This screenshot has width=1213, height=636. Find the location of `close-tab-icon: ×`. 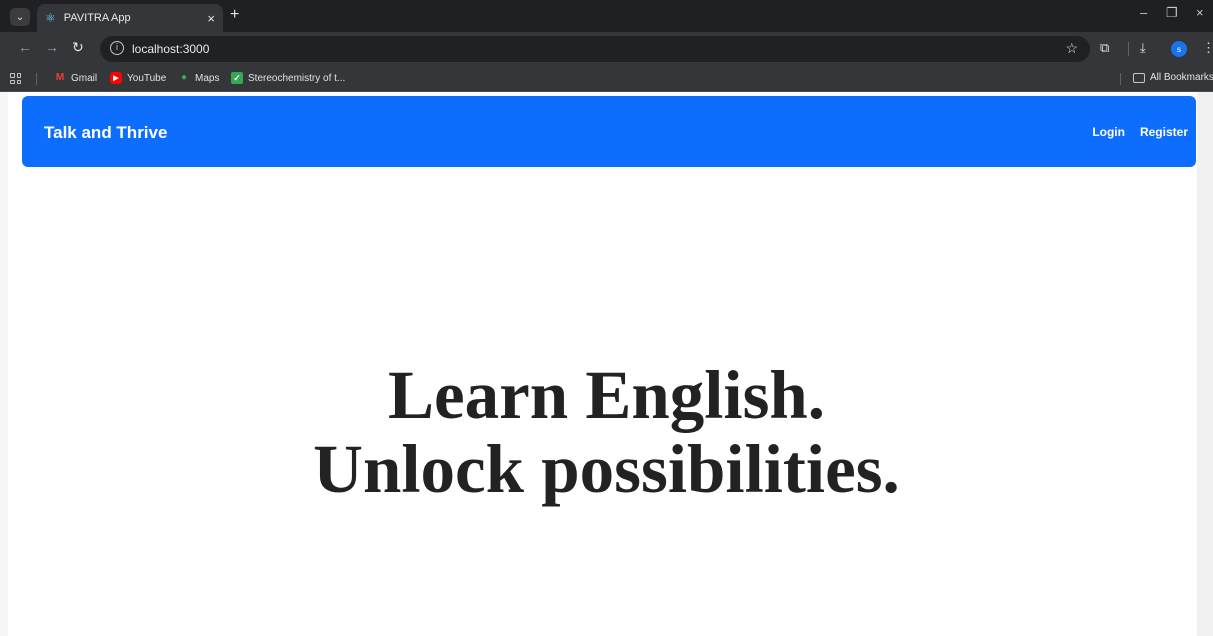

close-tab-icon: × is located at coordinates (211, 18).